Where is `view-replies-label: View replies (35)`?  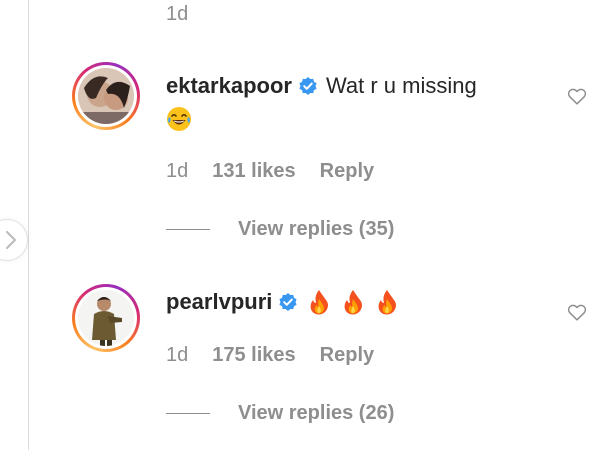
view-replies-label: View replies (35) is located at coordinates (316, 229).